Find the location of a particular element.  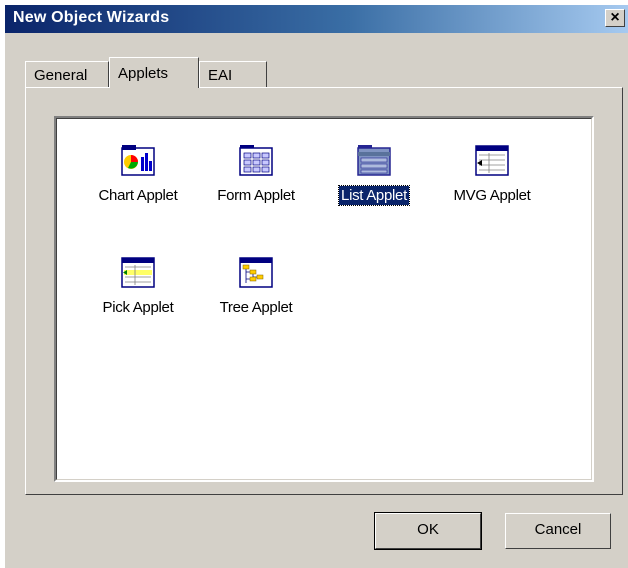

list-item-mvg-applet: MVG Applet is located at coordinates (492, 189).